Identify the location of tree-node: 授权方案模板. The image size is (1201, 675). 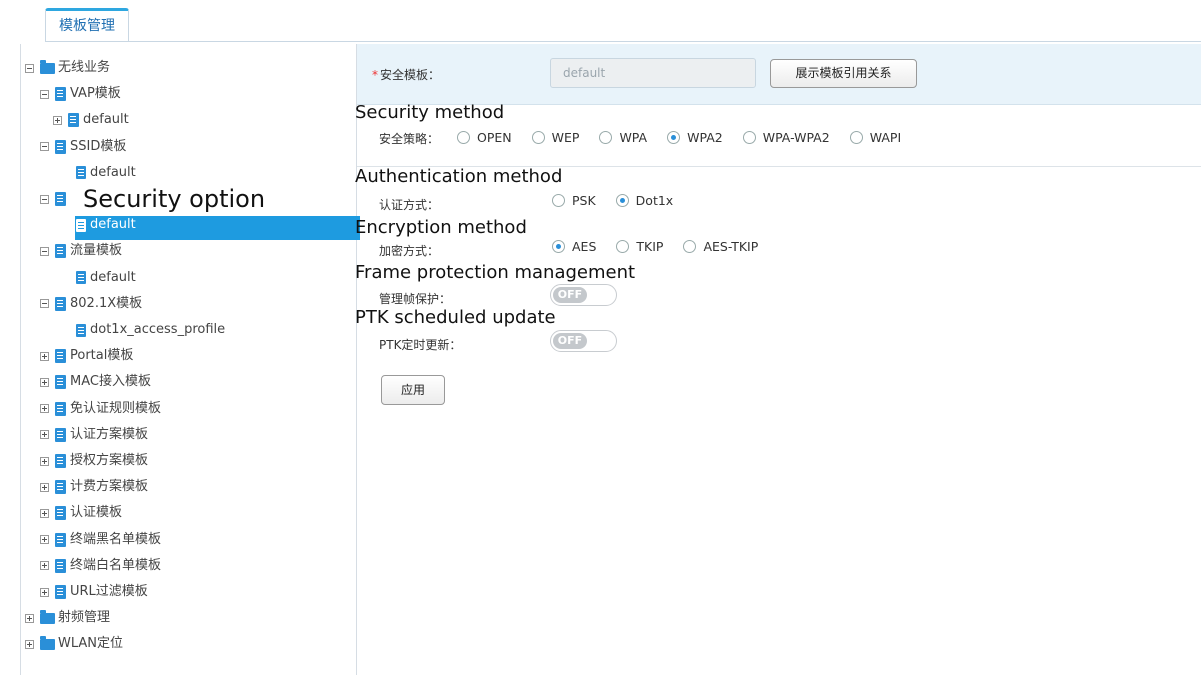
(94, 461).